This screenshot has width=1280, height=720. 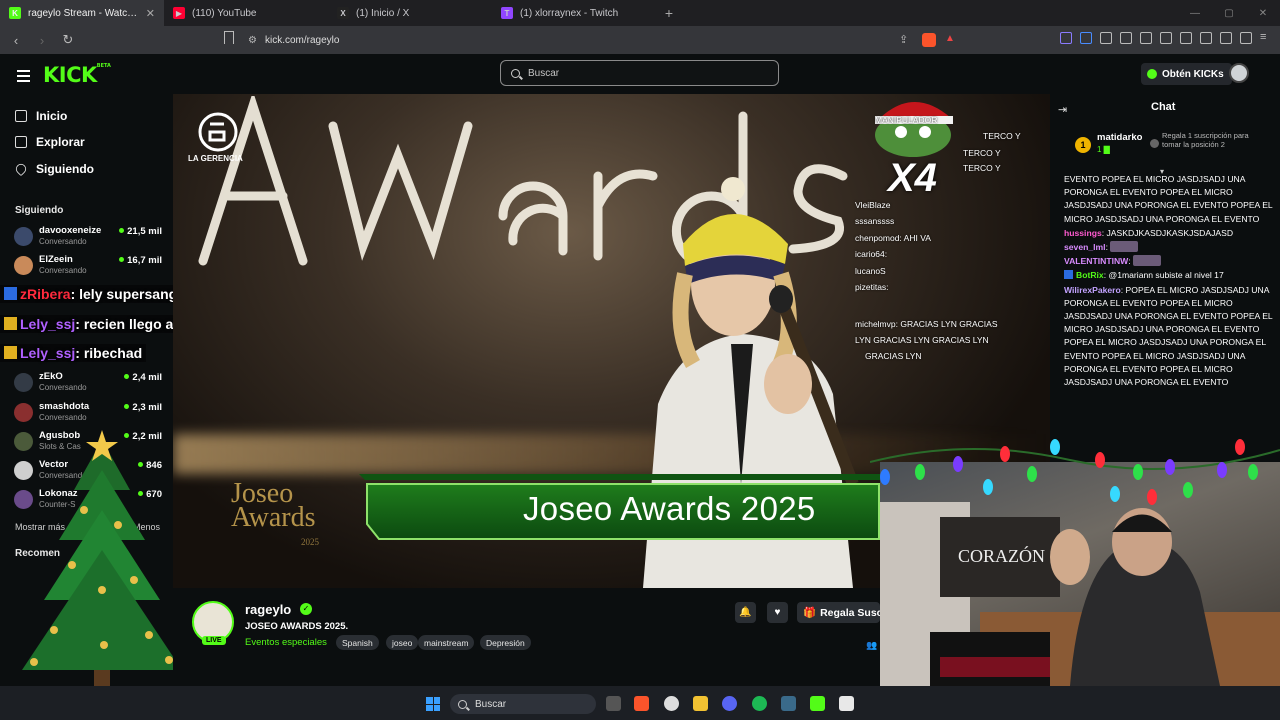 What do you see at coordinates (1096, 261) in the screenshot?
I see `chat-username: VALENTINTINW` at bounding box center [1096, 261].